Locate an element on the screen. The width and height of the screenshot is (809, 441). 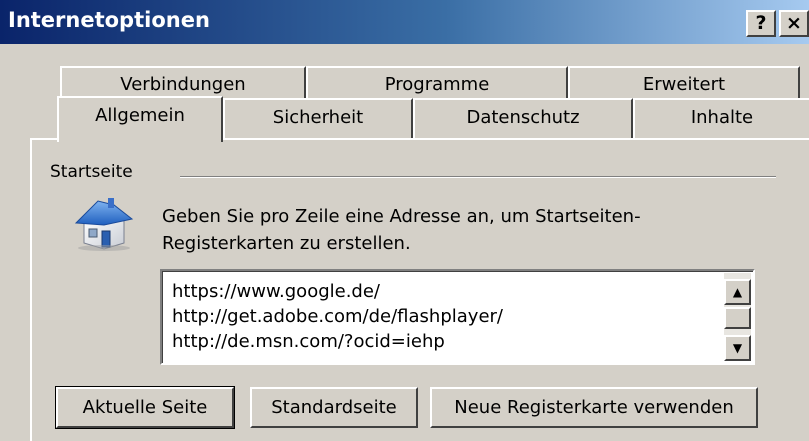
title-bar: Internetoptionen ? × is located at coordinates (404, 22).